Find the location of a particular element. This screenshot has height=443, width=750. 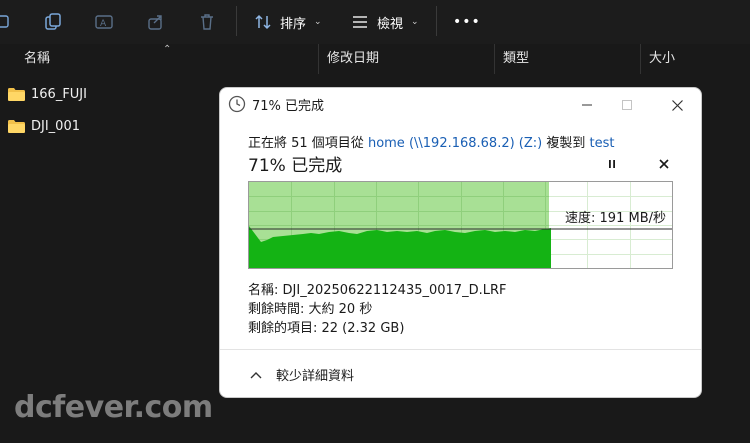

minimize-button is located at coordinates (587, 105).